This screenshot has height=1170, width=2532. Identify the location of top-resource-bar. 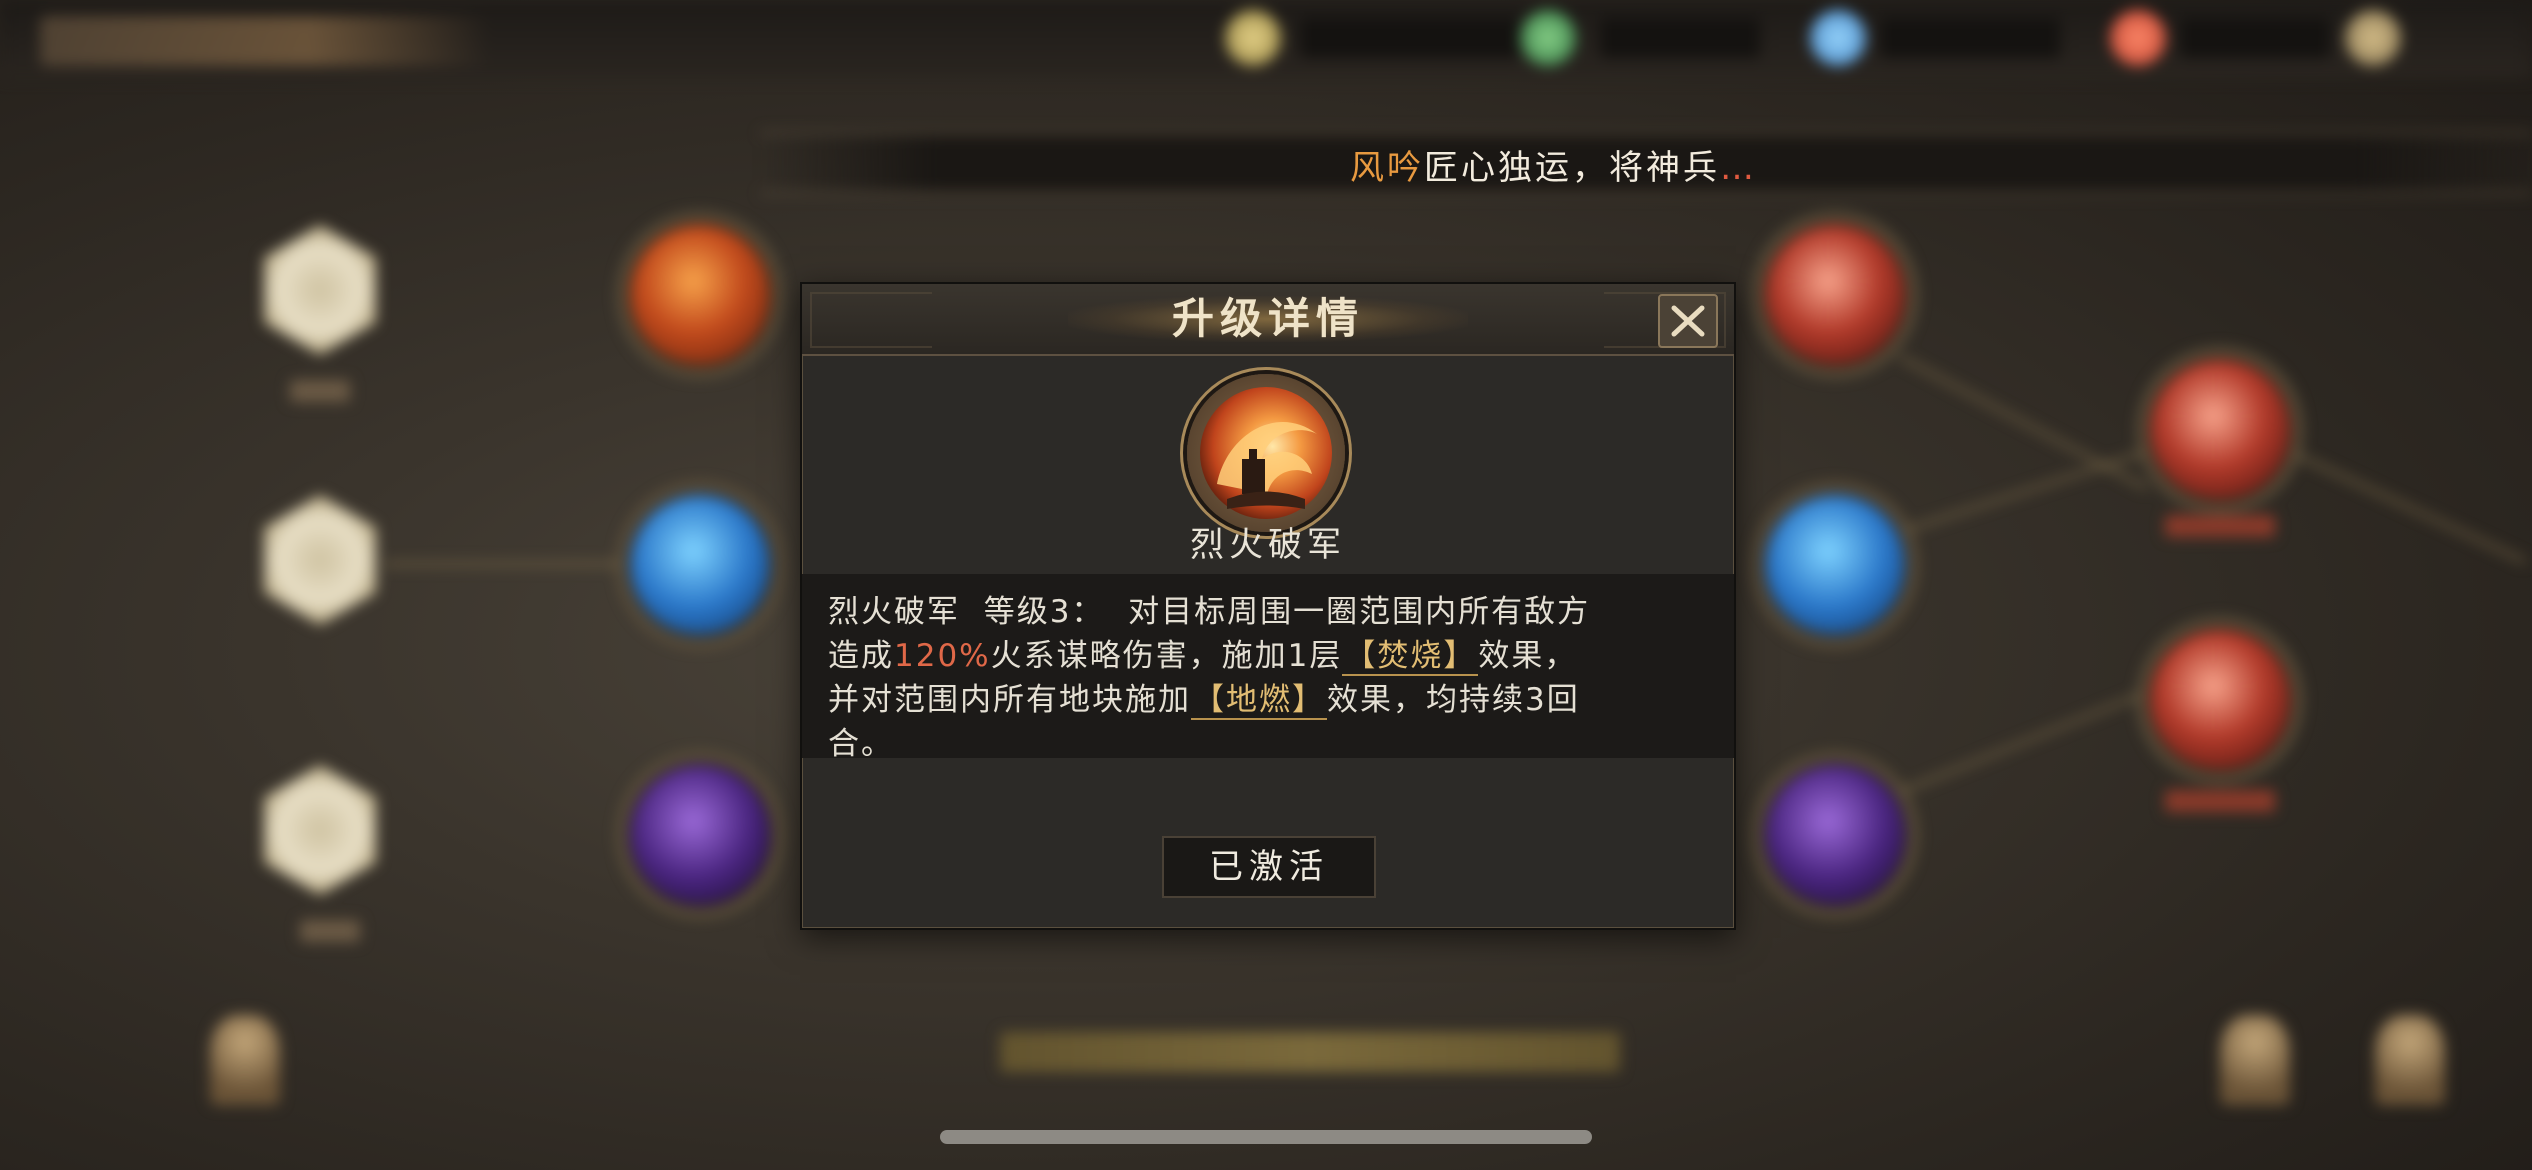
(1266, 39).